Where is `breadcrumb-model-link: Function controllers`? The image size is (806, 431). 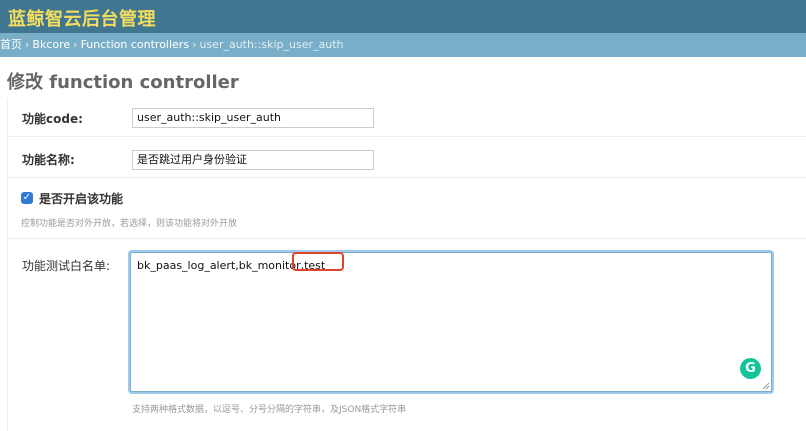 breadcrumb-model-link: Function controllers is located at coordinates (135, 44).